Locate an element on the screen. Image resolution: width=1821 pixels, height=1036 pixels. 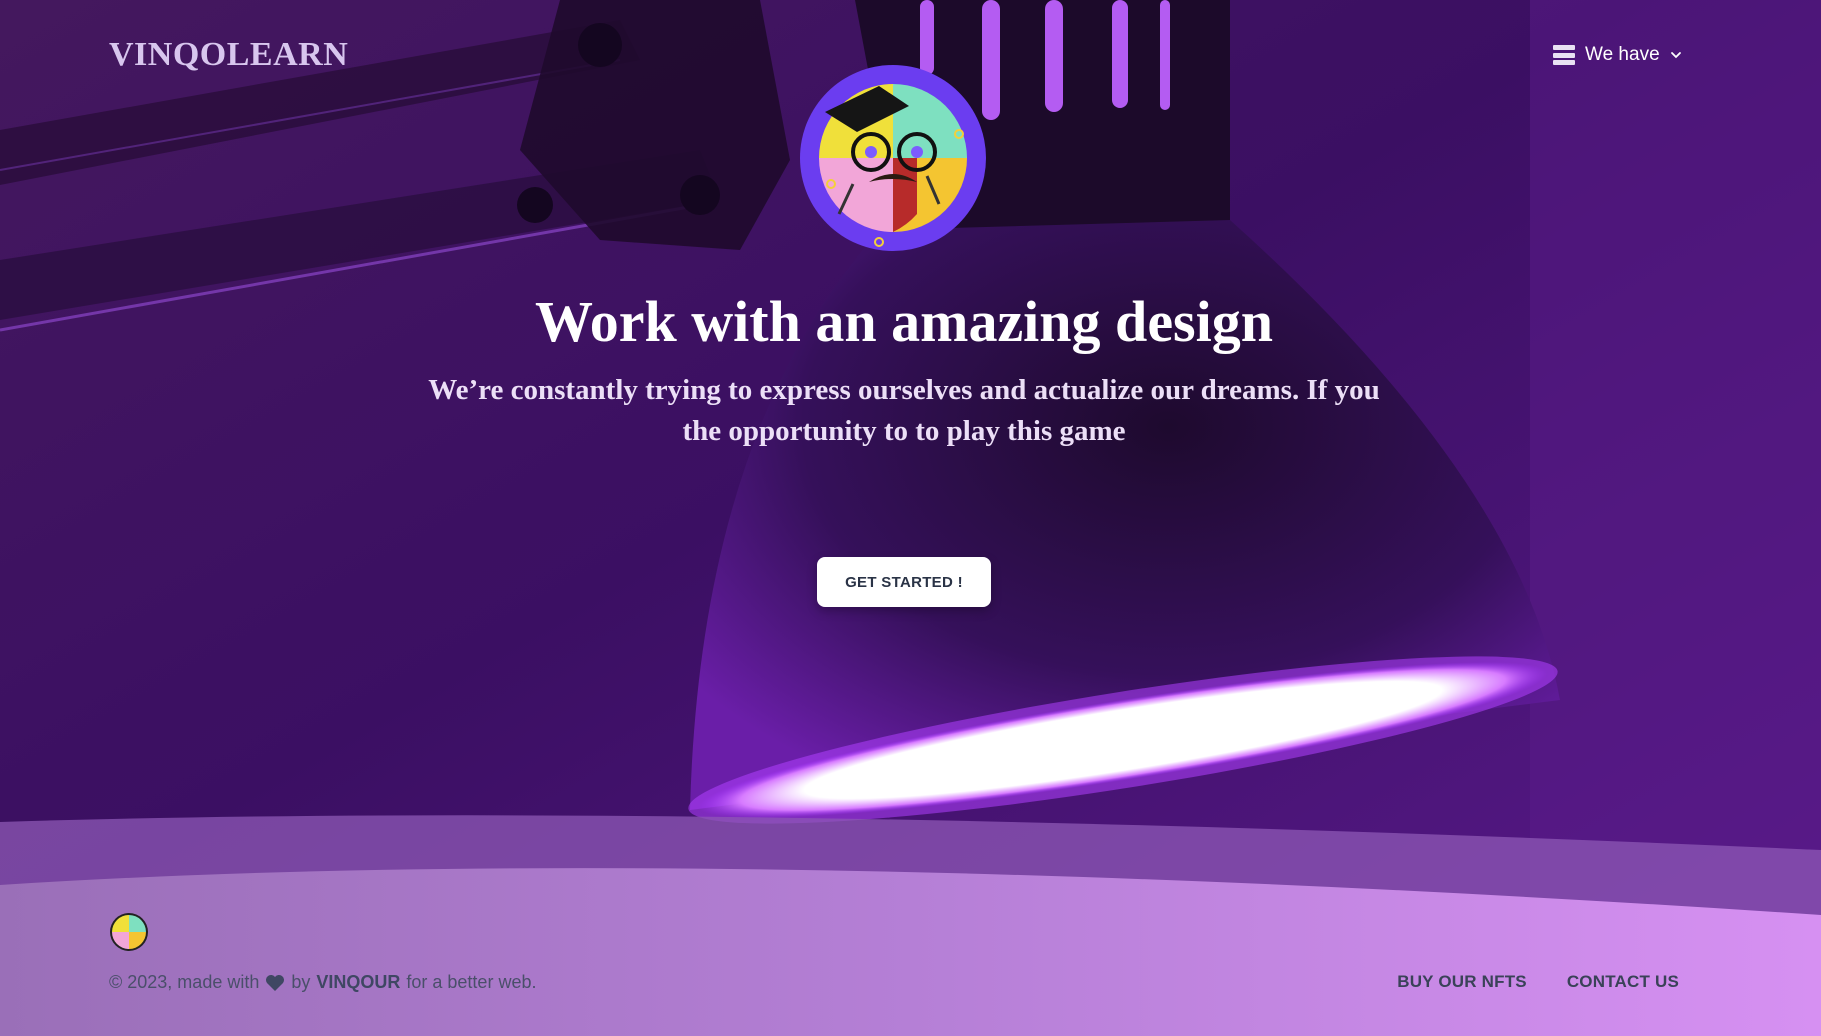
heart-icon is located at coordinates (275, 982).